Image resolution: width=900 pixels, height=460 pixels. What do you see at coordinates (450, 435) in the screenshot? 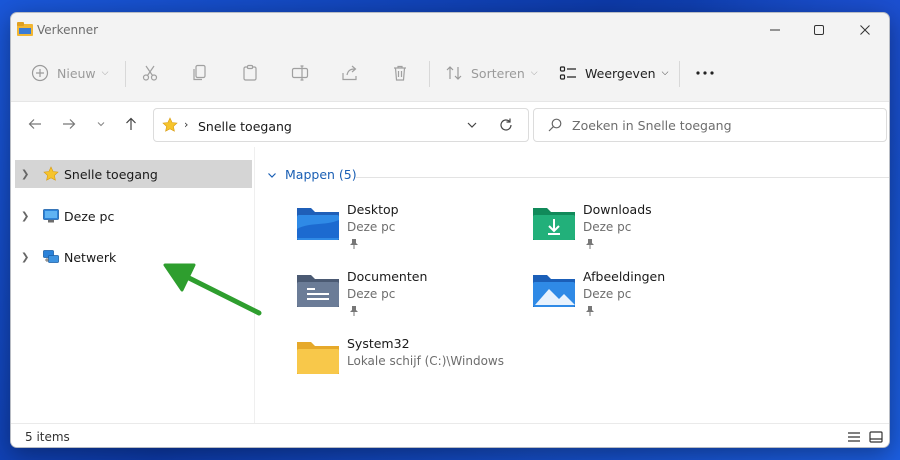
I see `status-bar: 5 items` at bounding box center [450, 435].